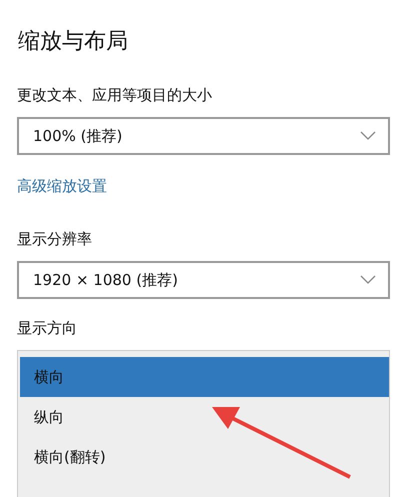 This screenshot has height=497, width=412. I want to click on resolution-dropdown: 1920 × 1080 (推荐), so click(203, 280).